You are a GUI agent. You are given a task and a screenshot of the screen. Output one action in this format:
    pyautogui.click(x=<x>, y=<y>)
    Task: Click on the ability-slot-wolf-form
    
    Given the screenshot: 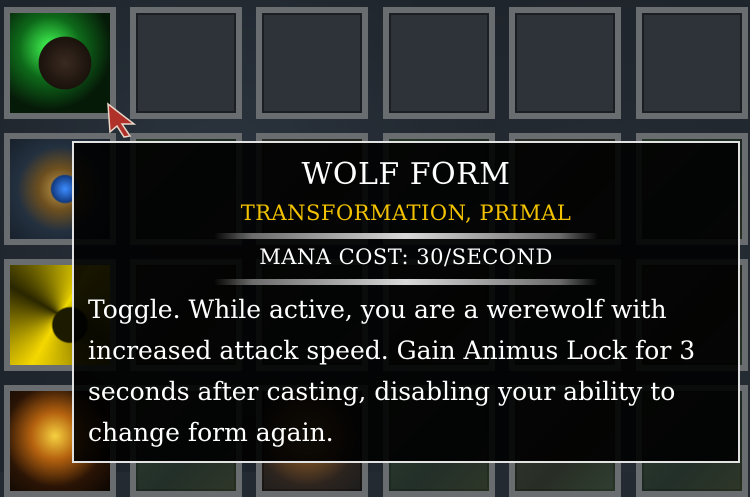 What is the action you would take?
    pyautogui.click(x=60, y=63)
    